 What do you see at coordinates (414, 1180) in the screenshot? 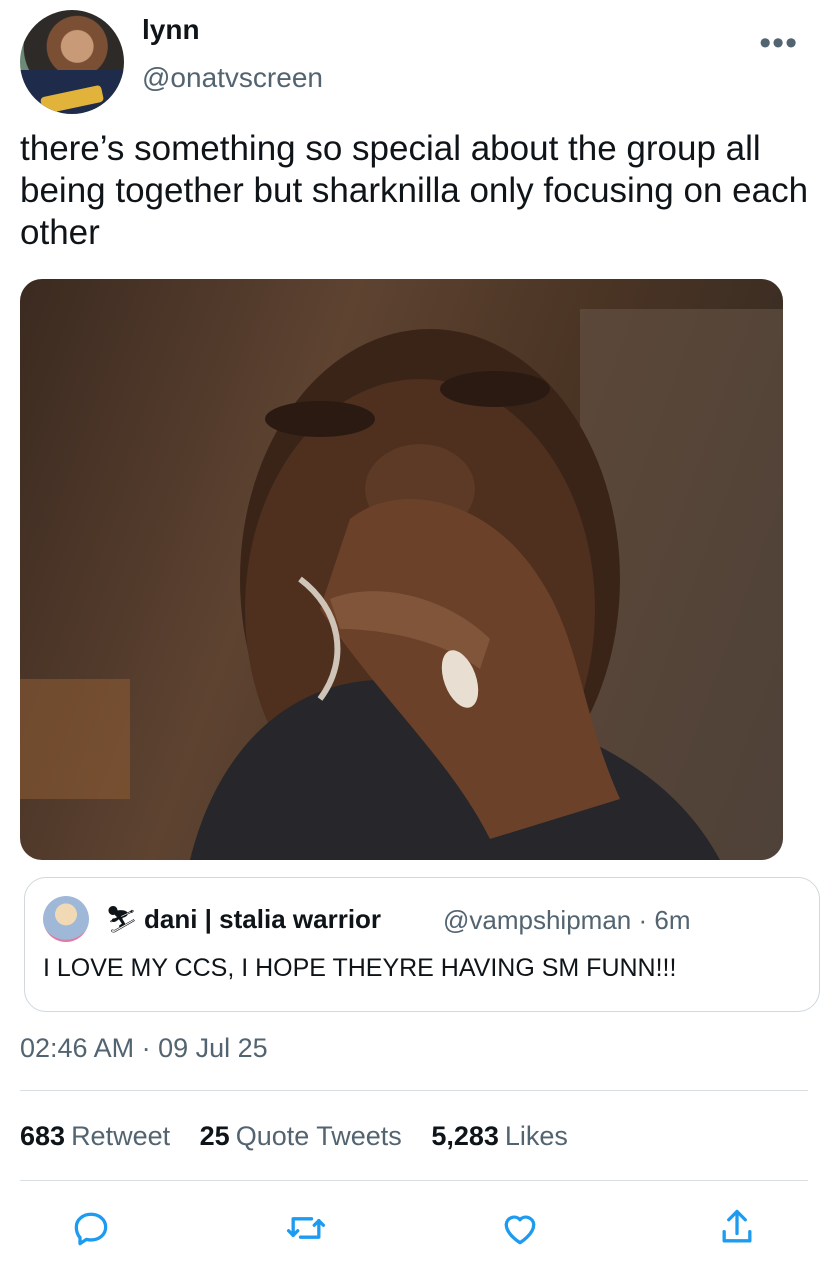
I see `divider-bottom` at bounding box center [414, 1180].